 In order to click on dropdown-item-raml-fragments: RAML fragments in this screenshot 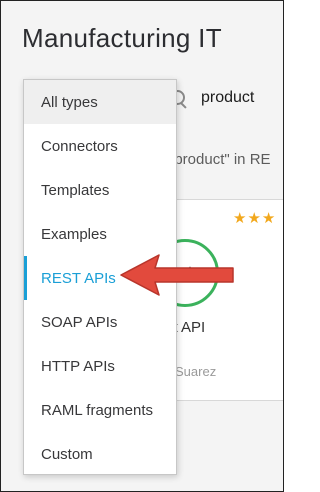, I will do `click(100, 410)`.